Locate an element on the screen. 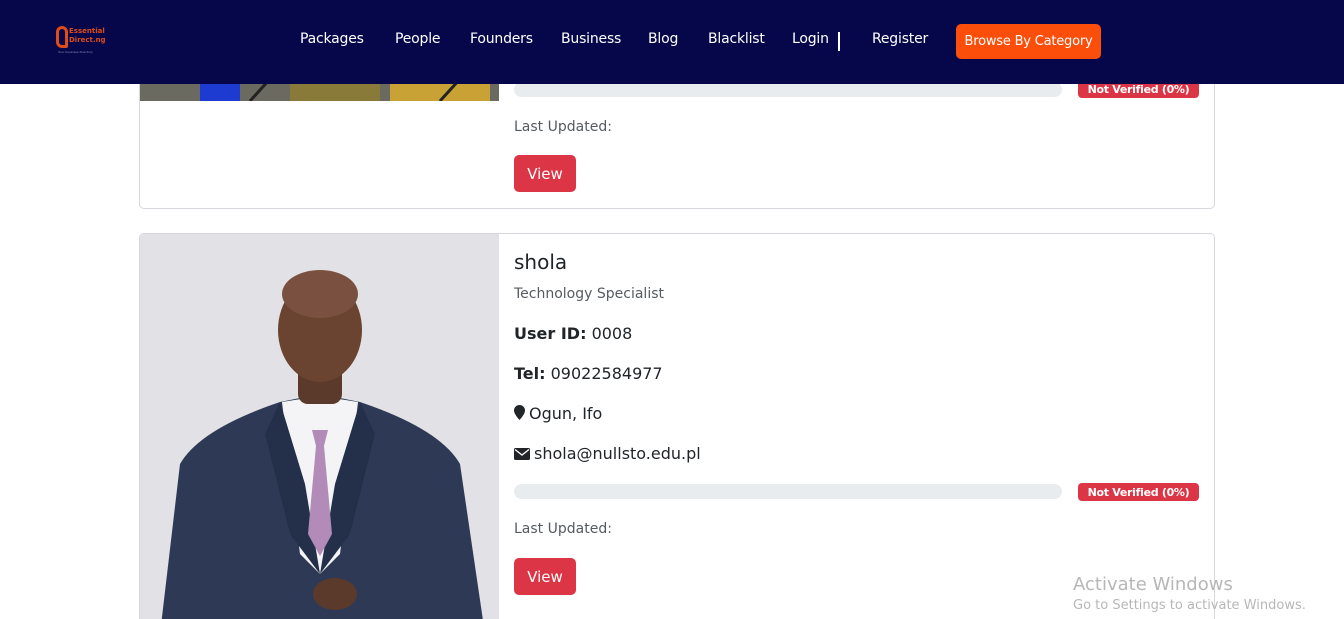 Image resolution: width=1344 pixels, height=619 pixels. logo-text-2: Direct.ng is located at coordinates (87, 40).